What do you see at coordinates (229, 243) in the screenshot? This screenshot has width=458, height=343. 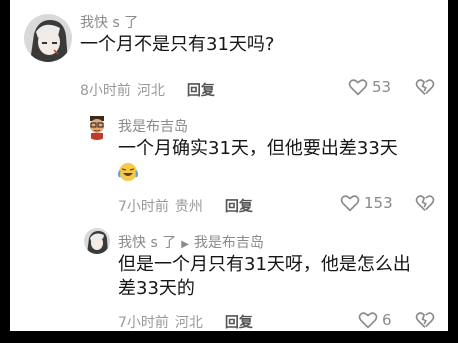 I see `reply-to-username: 我是布吉岛` at bounding box center [229, 243].